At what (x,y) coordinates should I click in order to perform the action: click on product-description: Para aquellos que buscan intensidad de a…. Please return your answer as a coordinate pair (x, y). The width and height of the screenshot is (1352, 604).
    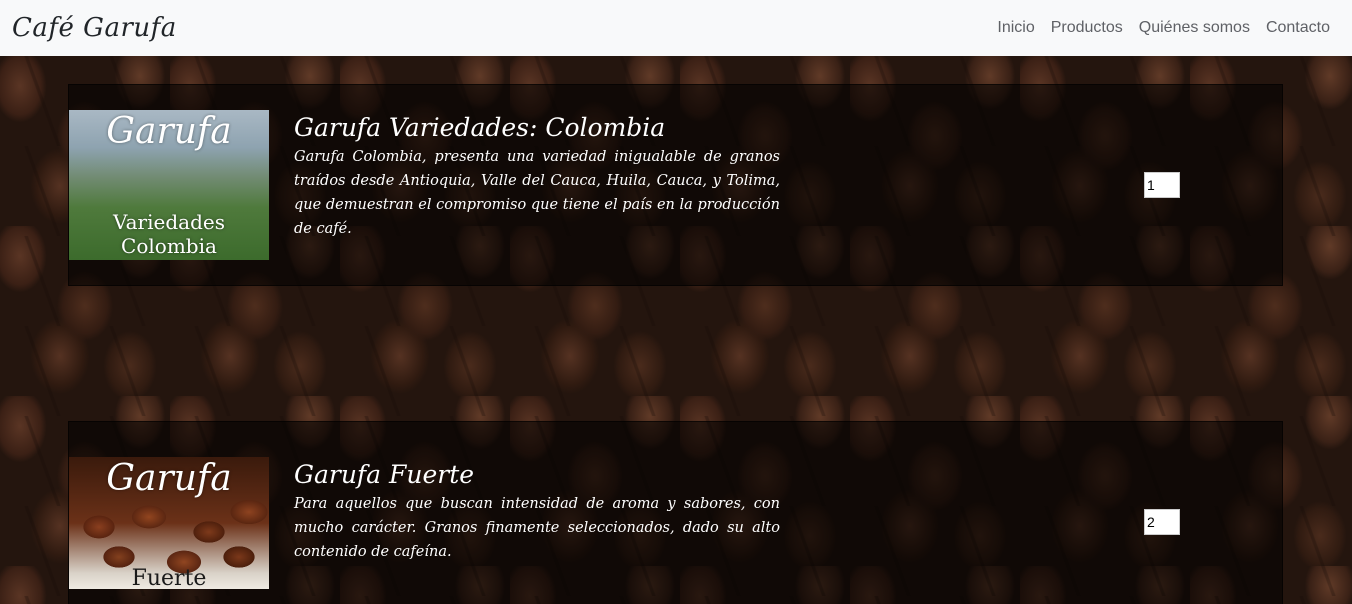
    Looking at the image, I should click on (537, 528).